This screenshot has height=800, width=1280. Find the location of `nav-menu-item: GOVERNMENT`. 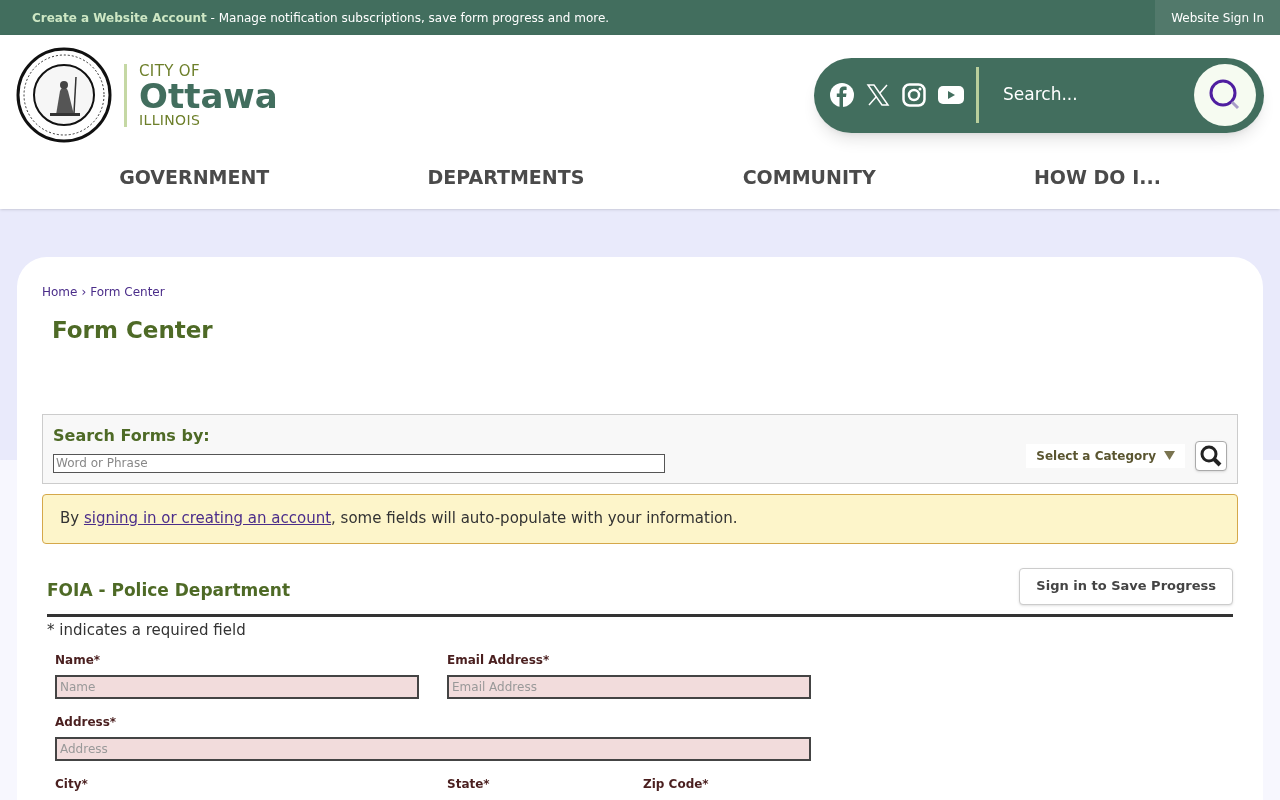

nav-menu-item: GOVERNMENT is located at coordinates (194, 177).